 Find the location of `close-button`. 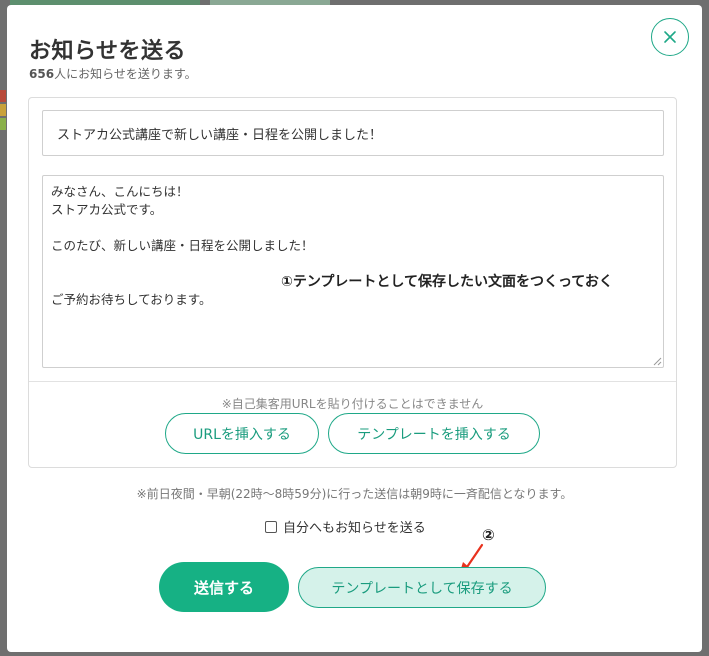

close-button is located at coordinates (670, 37).